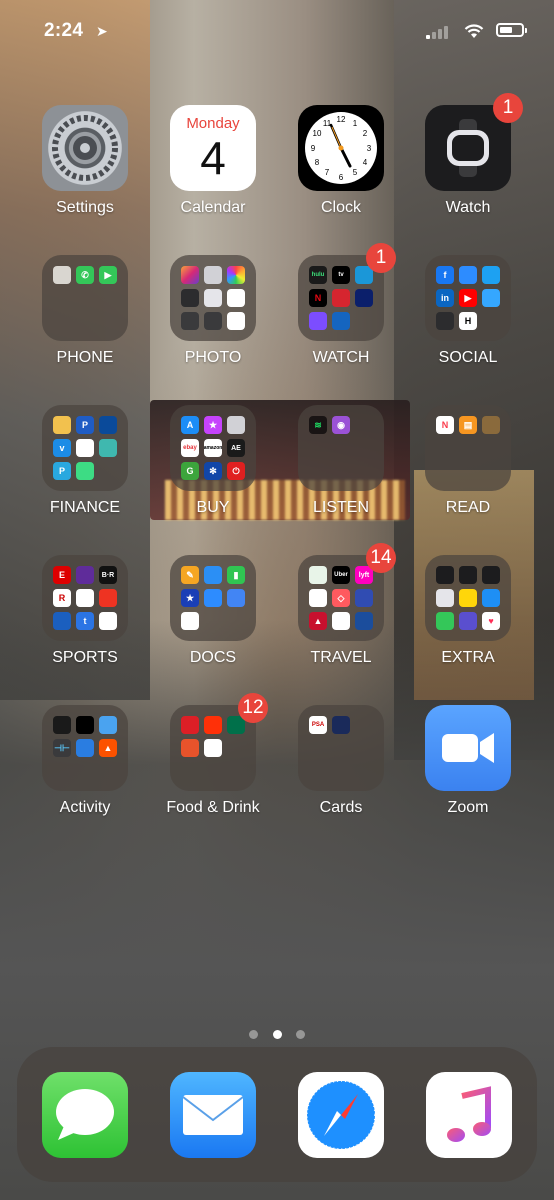 Image resolution: width=554 pixels, height=1200 pixels. What do you see at coordinates (190, 598) in the screenshot?
I see `imovie-icon: ★` at bounding box center [190, 598].